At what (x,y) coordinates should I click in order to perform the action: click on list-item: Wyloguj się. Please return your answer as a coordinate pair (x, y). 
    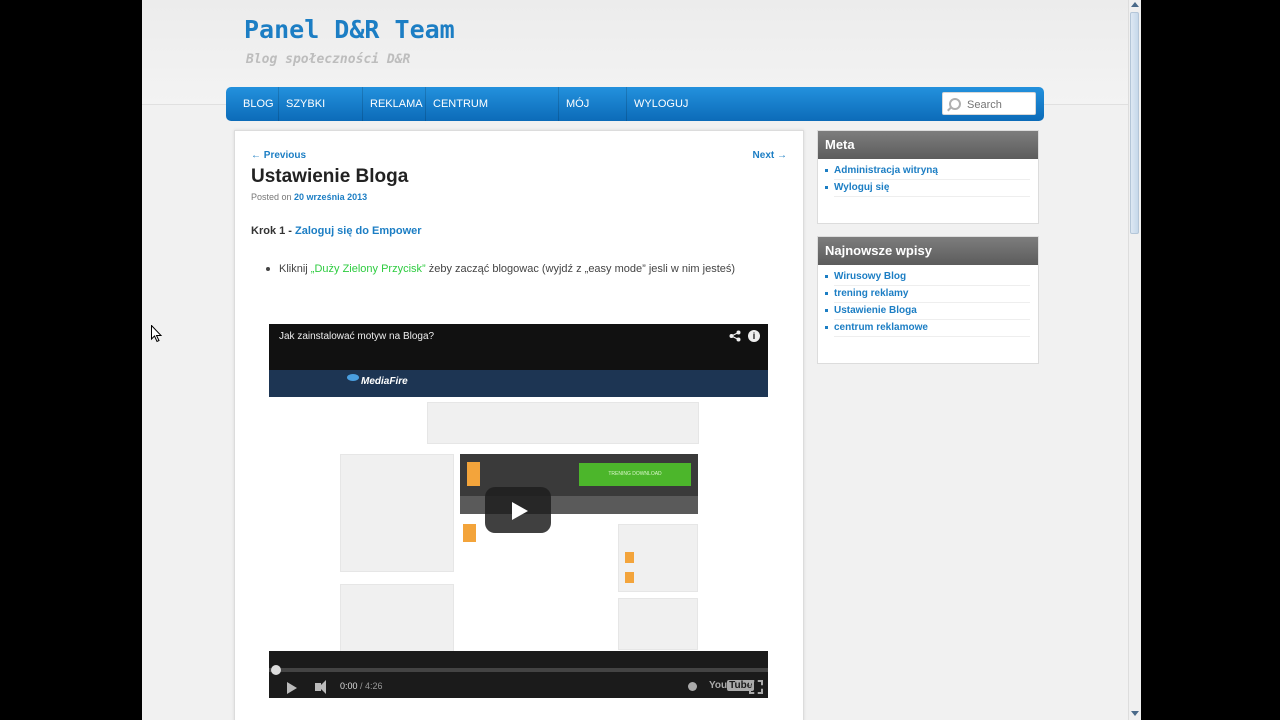
    Looking at the image, I should click on (927, 188).